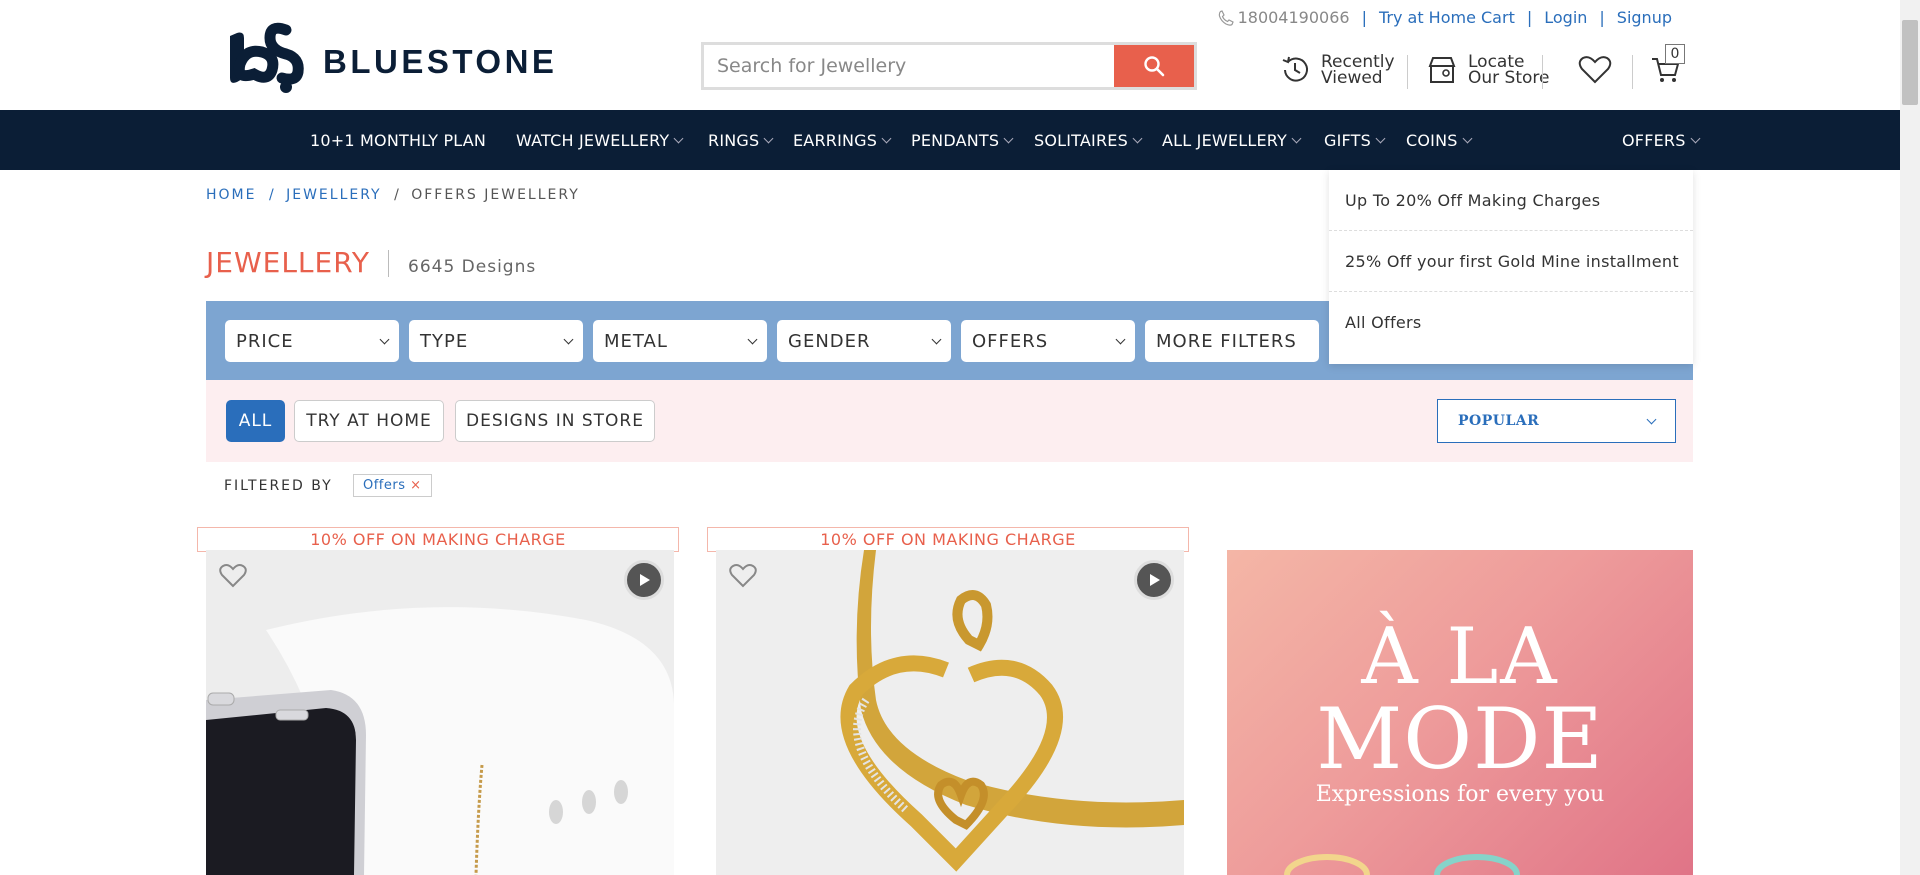  I want to click on bluestone-monogram-logo, so click(267, 57).